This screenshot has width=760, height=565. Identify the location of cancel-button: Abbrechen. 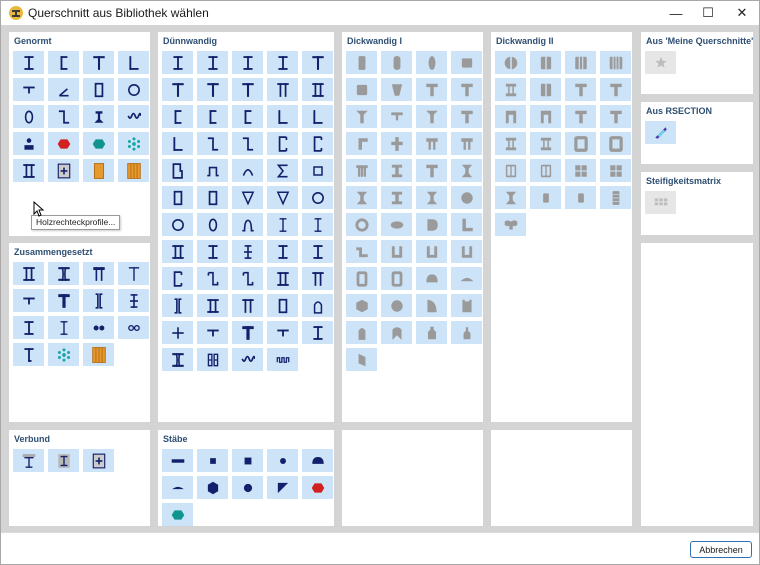
(721, 549).